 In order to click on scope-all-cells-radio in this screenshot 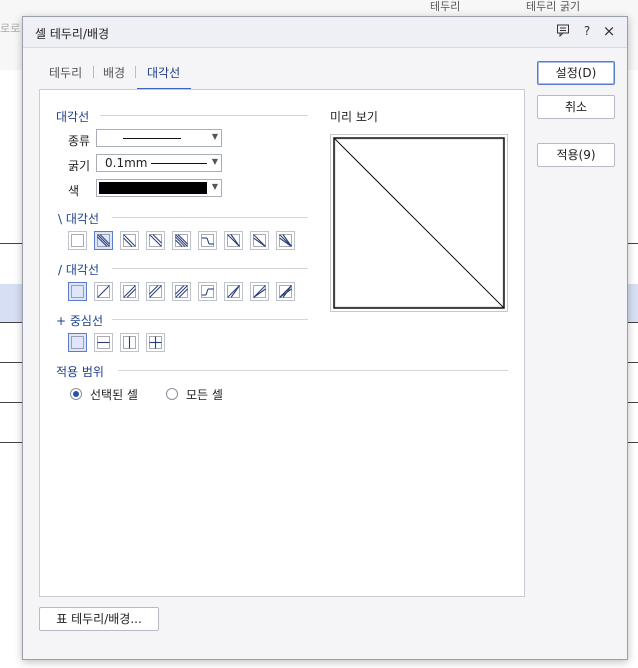, I will do `click(172, 394)`.